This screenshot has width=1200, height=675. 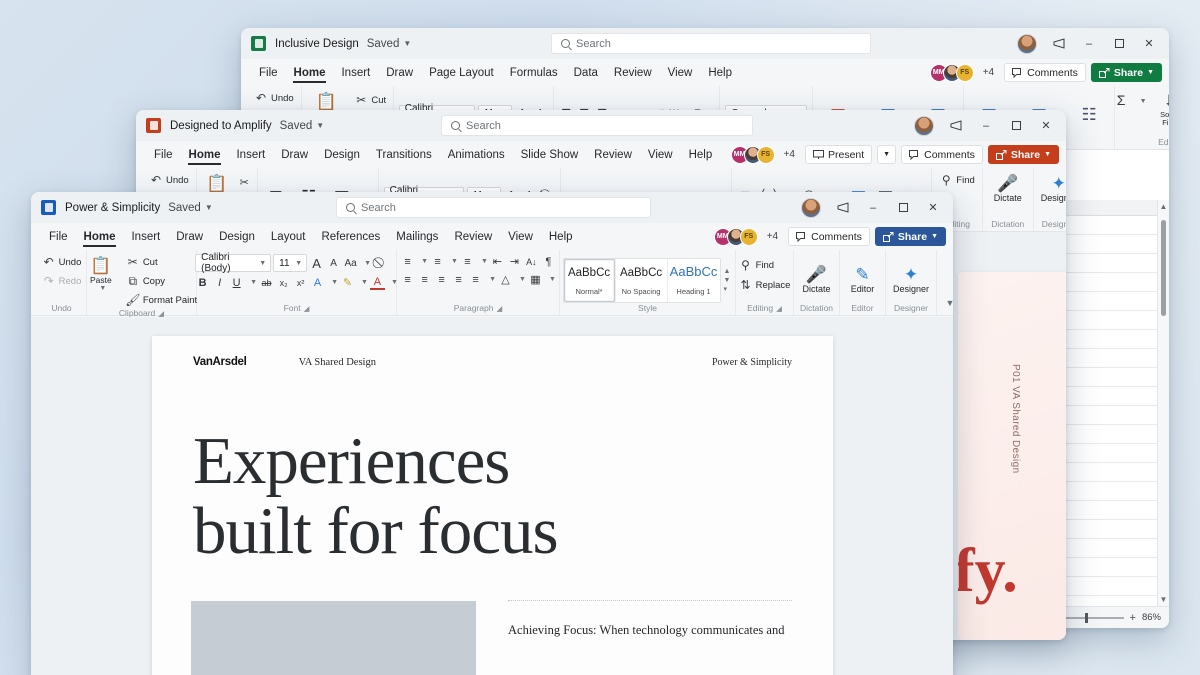 What do you see at coordinates (694, 280) in the screenshot?
I see `style-item-heading1: AaBbCc Heading 1` at bounding box center [694, 280].